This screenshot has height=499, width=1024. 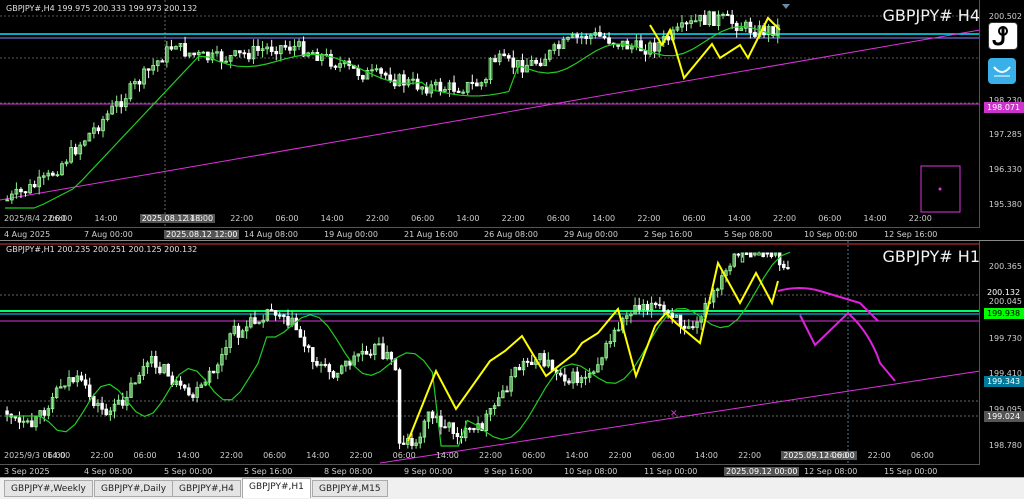 I want to click on time-label: 11 Sep 00:00, so click(x=671, y=471).